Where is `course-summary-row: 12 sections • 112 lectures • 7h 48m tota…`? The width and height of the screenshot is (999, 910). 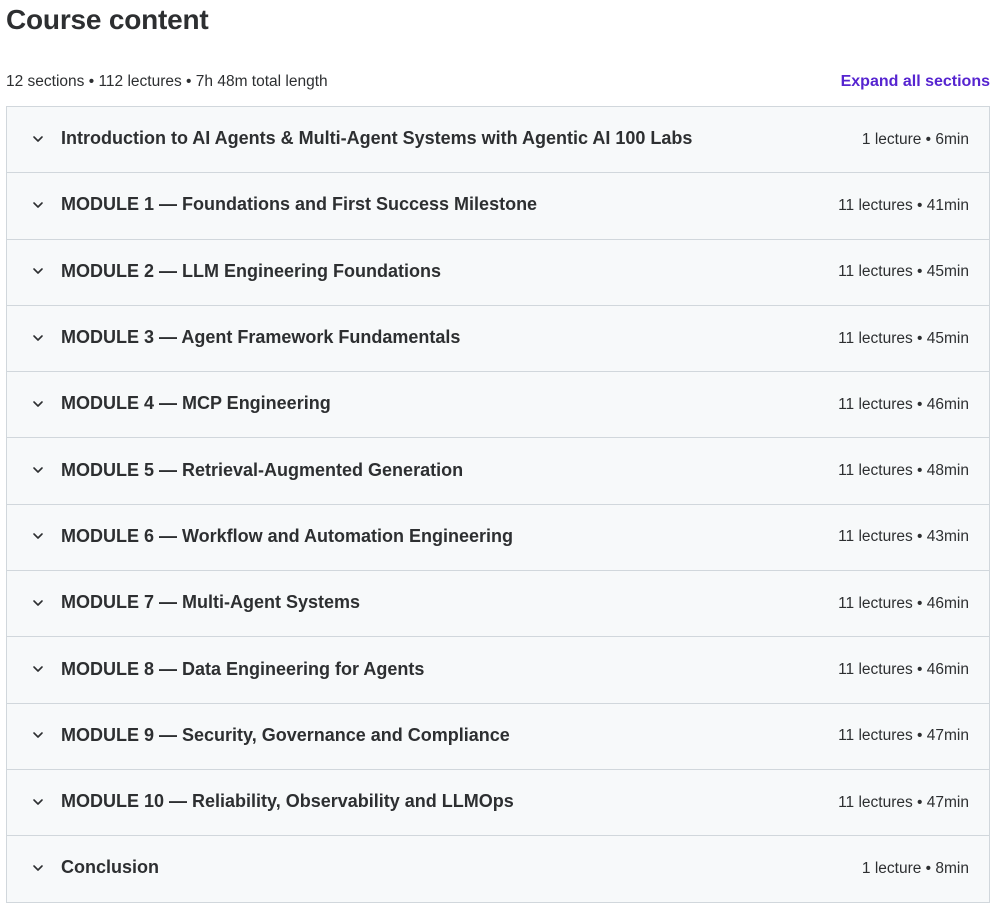 course-summary-row: 12 sections • 112 lectures • 7h 48m tota… is located at coordinates (498, 82).